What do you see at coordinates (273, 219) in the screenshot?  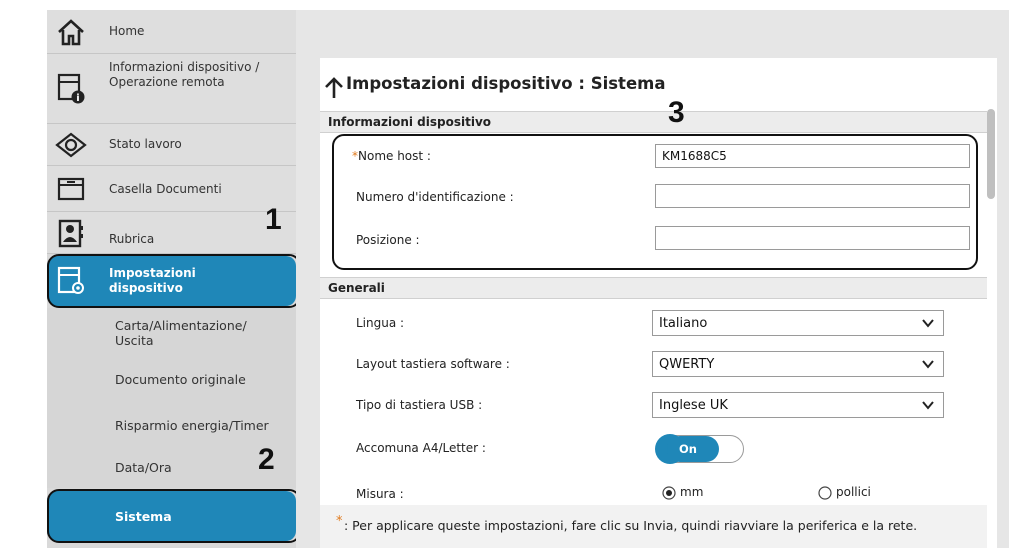 I see `callout-number-1: 1` at bounding box center [273, 219].